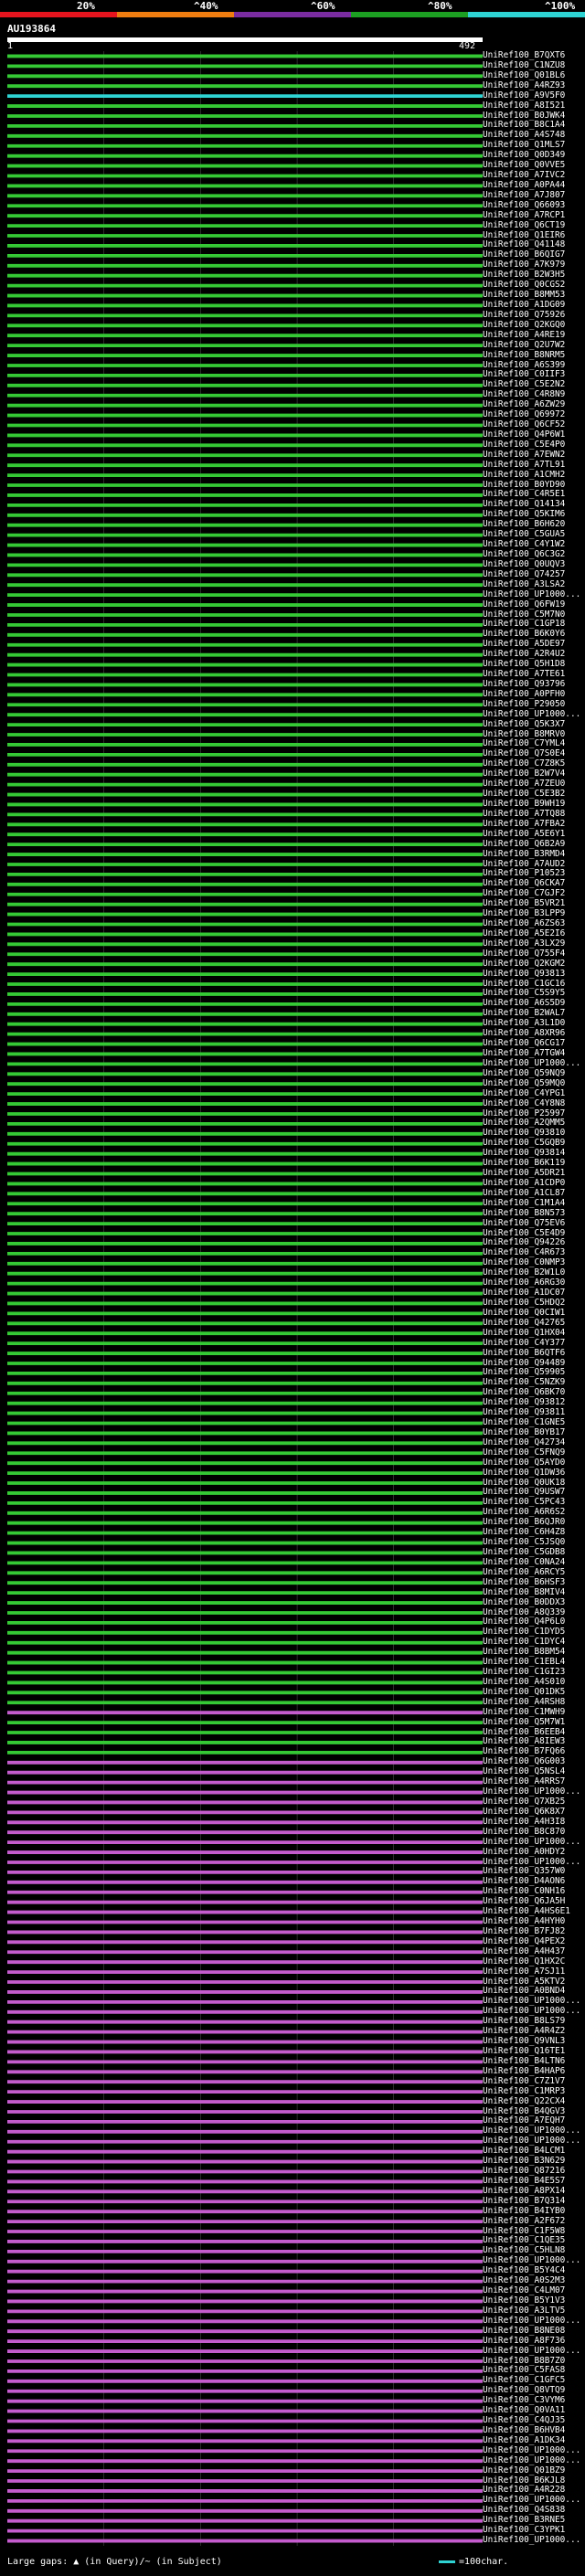  What do you see at coordinates (524, 1492) in the screenshot?
I see `hit-label: UniRef100_Q9USW7` at bounding box center [524, 1492].